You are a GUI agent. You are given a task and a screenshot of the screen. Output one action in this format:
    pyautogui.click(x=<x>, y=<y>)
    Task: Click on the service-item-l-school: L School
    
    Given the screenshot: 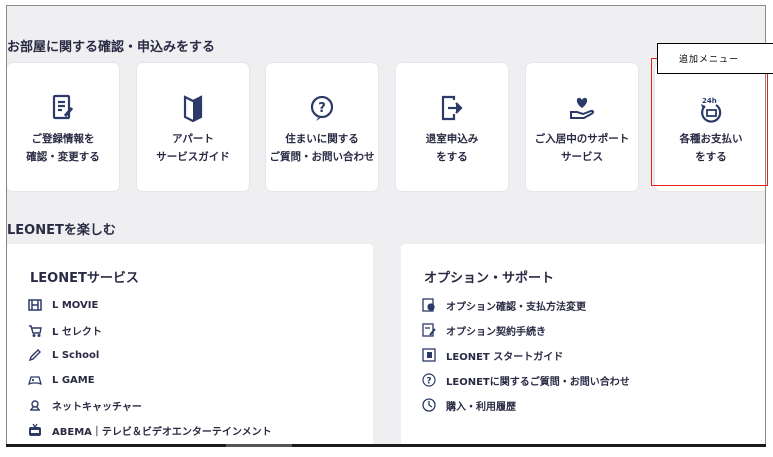 What is the action you would take?
    pyautogui.click(x=63, y=355)
    